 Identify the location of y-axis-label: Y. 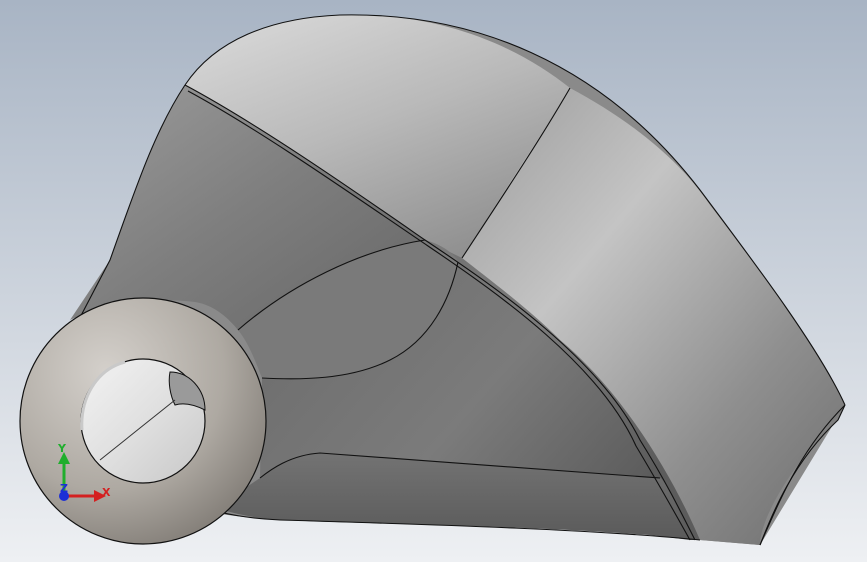
(62, 448).